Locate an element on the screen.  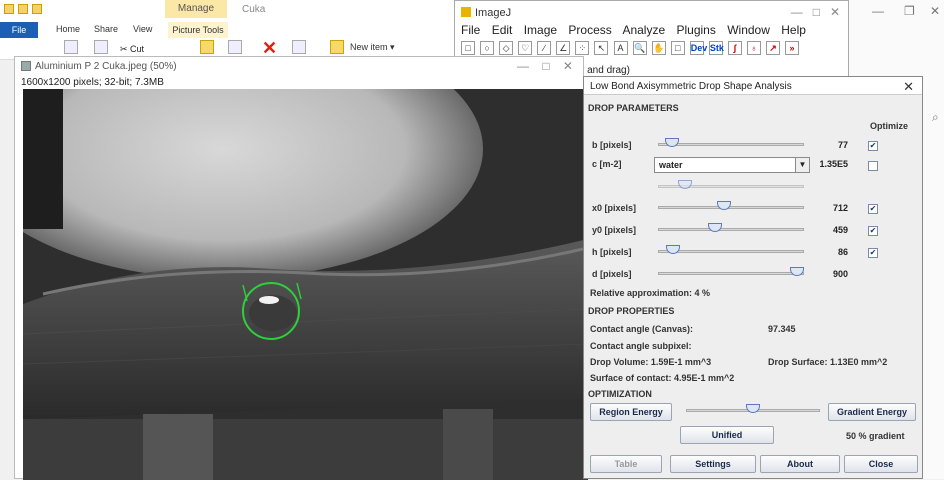
menu-image: Image is located at coordinates (540, 30).